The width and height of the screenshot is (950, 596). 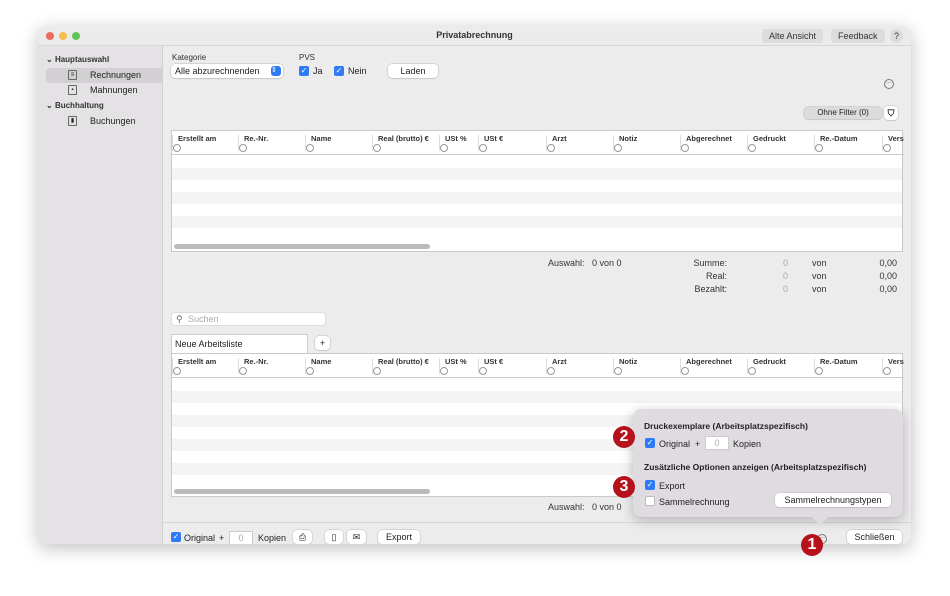 What do you see at coordinates (75, 105) in the screenshot?
I see `sidebar-group-buchhaltung: ⌄ Buchhaltung` at bounding box center [75, 105].